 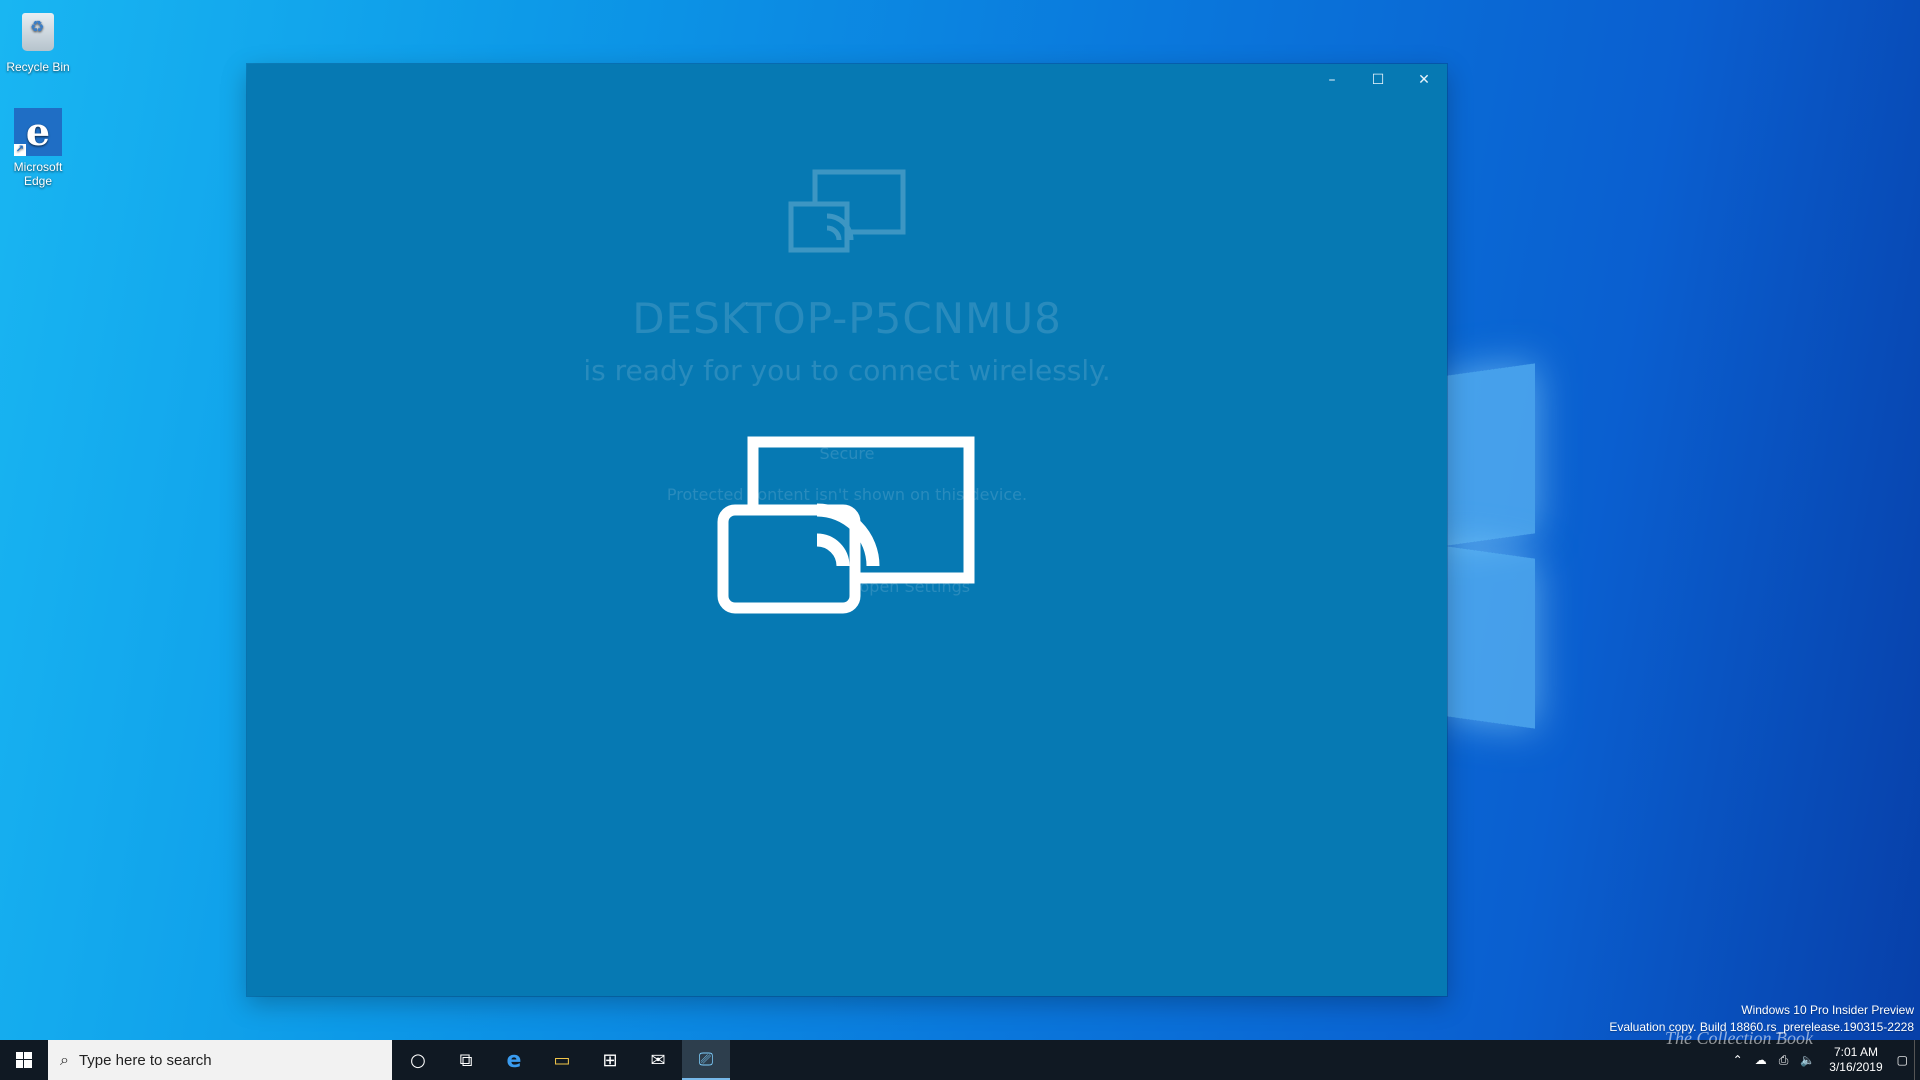 I want to click on clock-time: 7:01 AM, so click(x=1855, y=1052).